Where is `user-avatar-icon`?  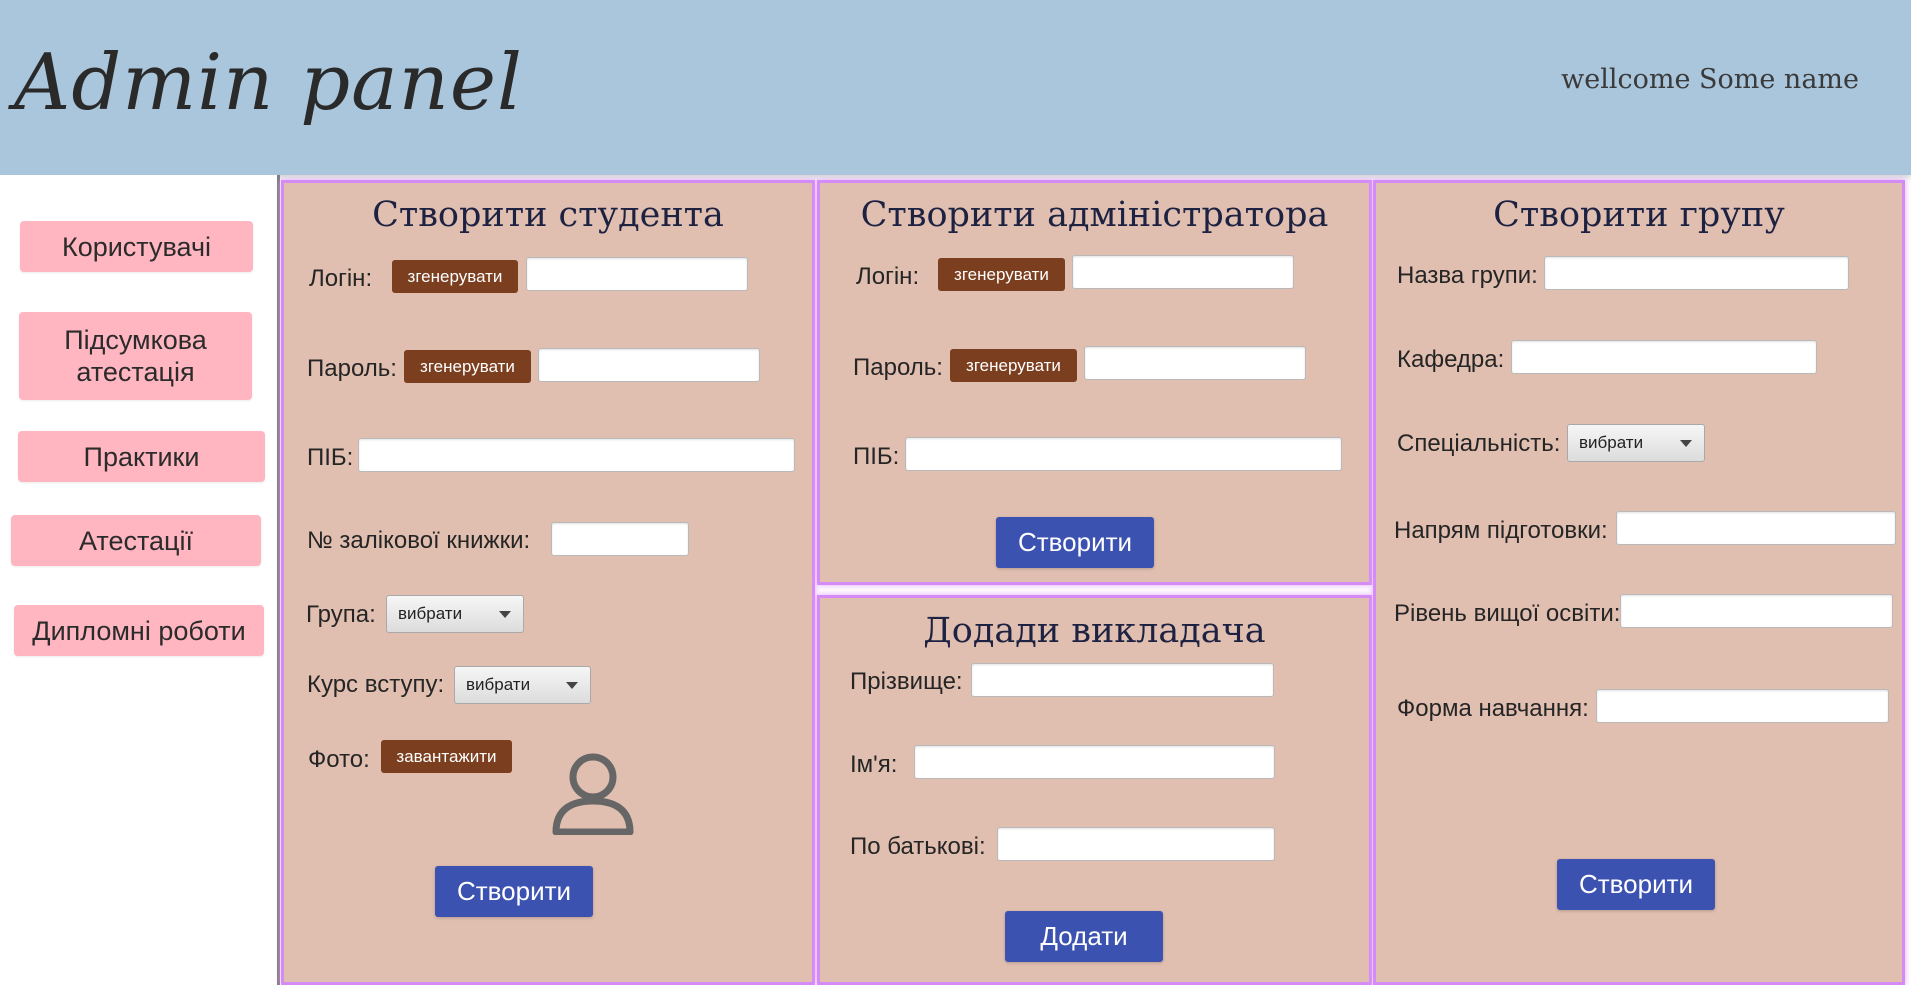 user-avatar-icon is located at coordinates (593, 794).